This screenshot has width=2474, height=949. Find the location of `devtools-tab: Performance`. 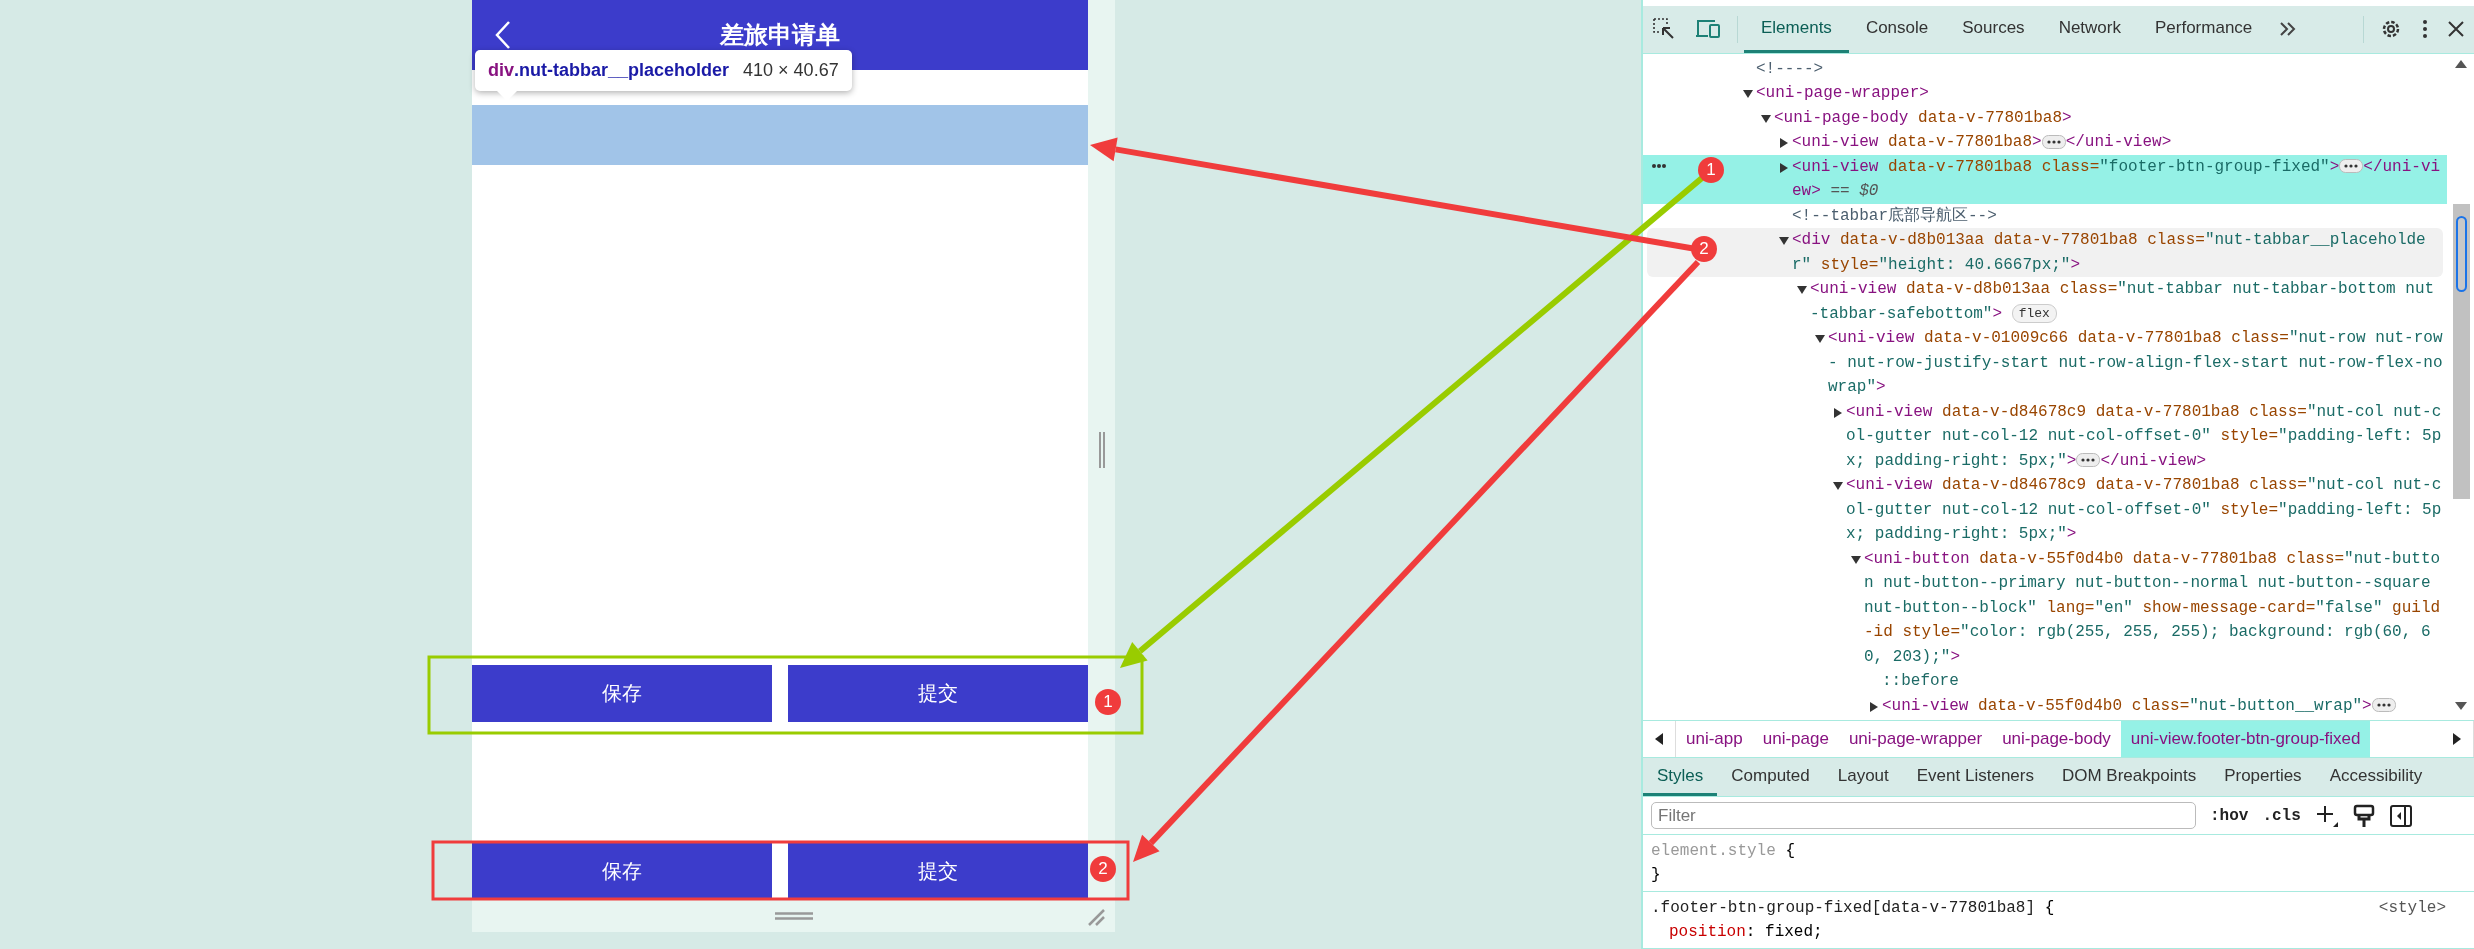

devtools-tab: Performance is located at coordinates (2204, 29).